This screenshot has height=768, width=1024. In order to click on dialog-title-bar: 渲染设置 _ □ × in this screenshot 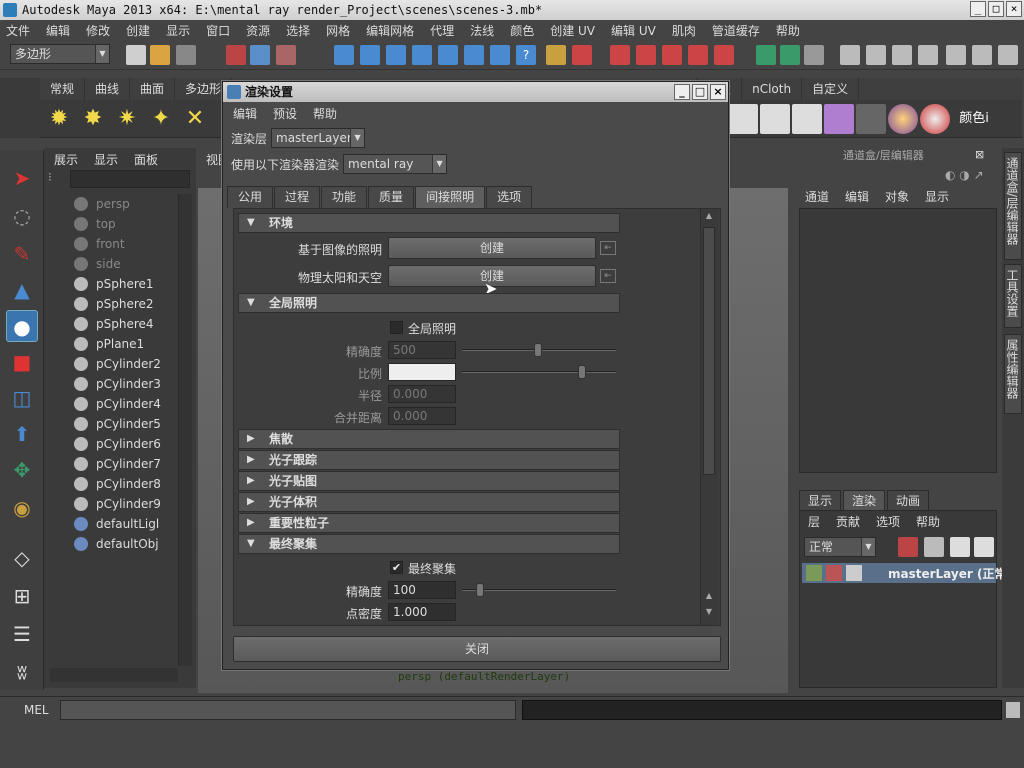, I will do `click(475, 92)`.